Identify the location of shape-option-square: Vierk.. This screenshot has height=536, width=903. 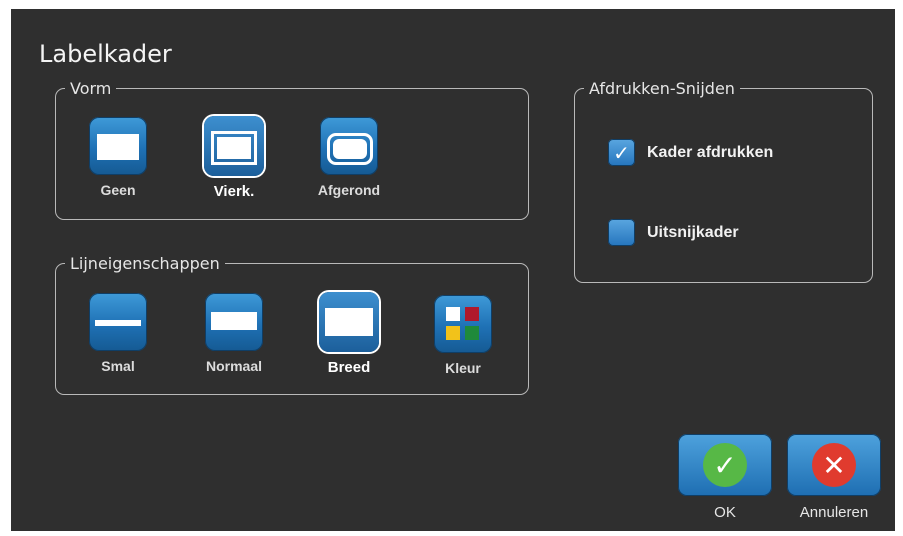
(234, 158).